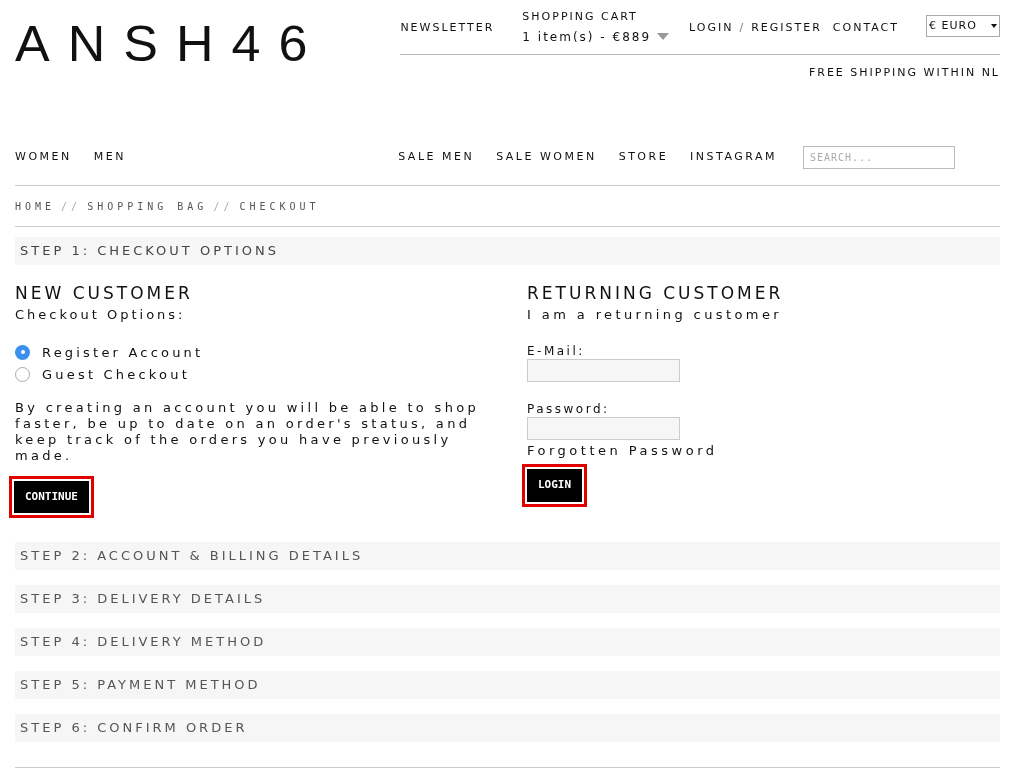  I want to click on section-subheading: Checkout Options:, so click(101, 315).